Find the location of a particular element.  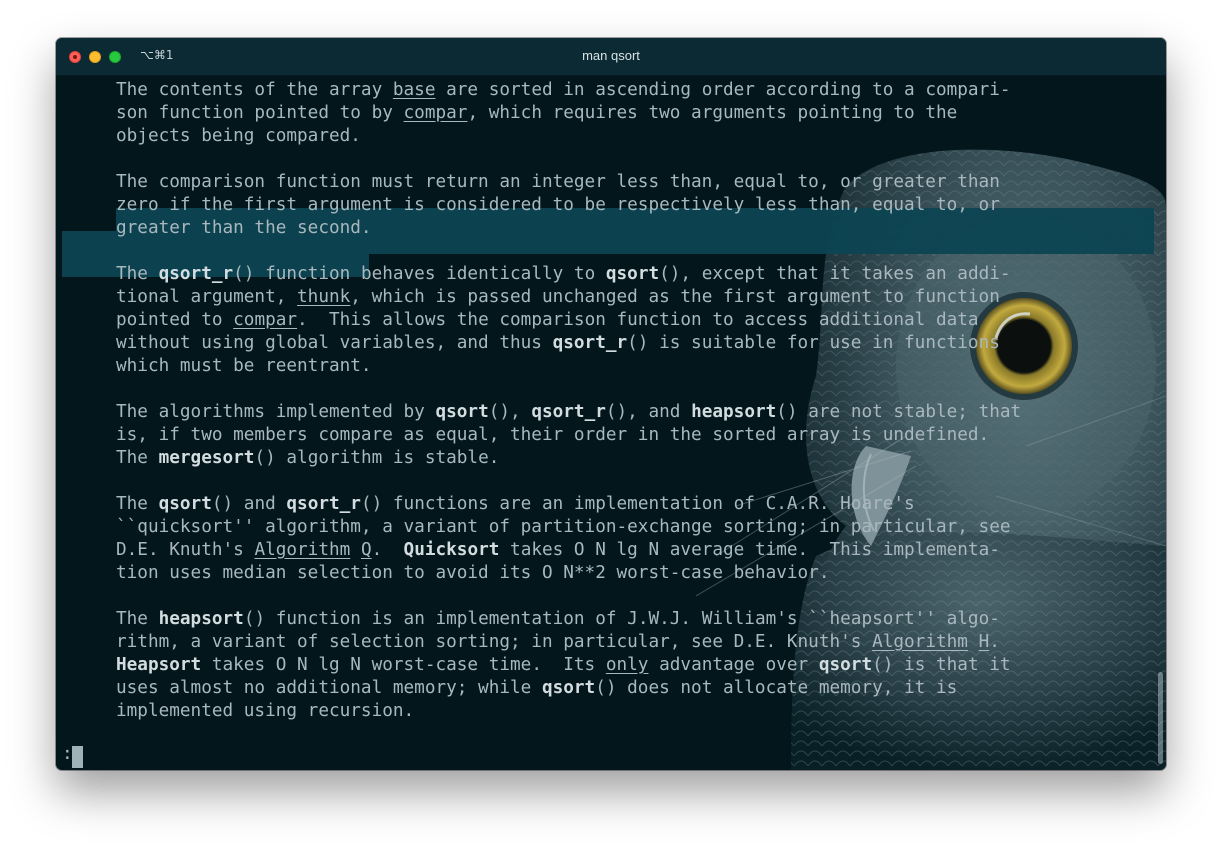

text-cursor is located at coordinates (77, 757).